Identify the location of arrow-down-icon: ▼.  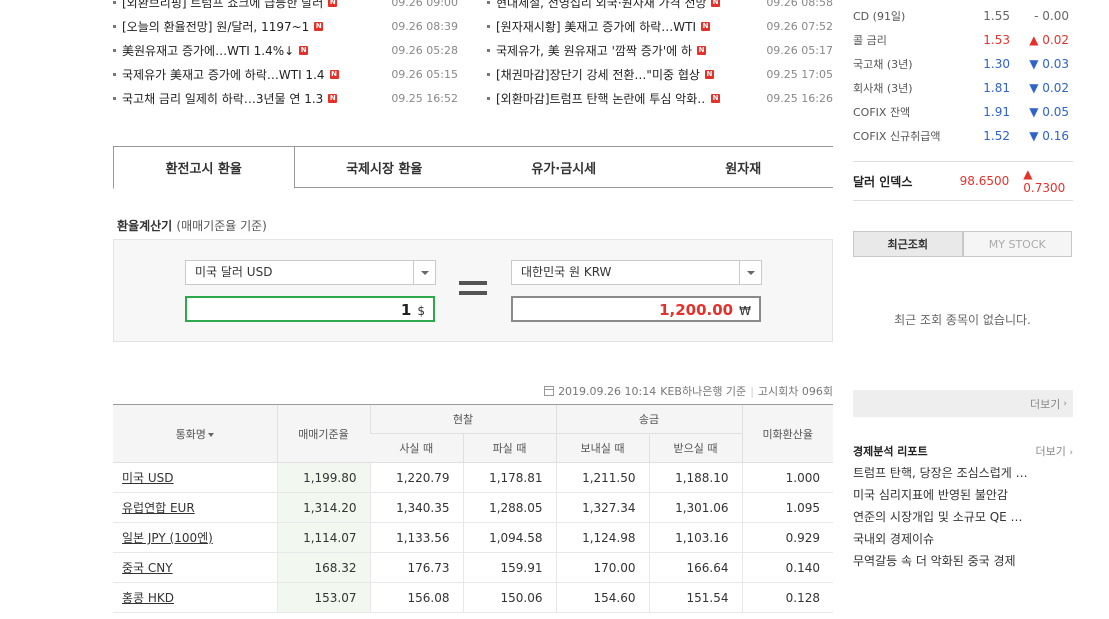
(1034, 136).